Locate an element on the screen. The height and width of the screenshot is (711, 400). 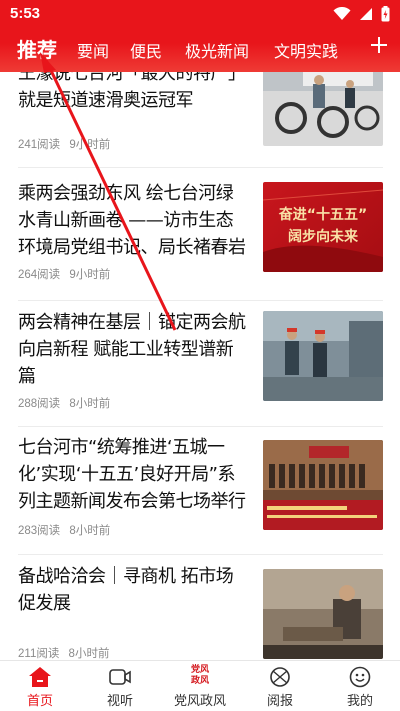
app-header: 5:53 推荐 要闻 便民 极光新闻 文明实践 is located at coordinates (200, 36).